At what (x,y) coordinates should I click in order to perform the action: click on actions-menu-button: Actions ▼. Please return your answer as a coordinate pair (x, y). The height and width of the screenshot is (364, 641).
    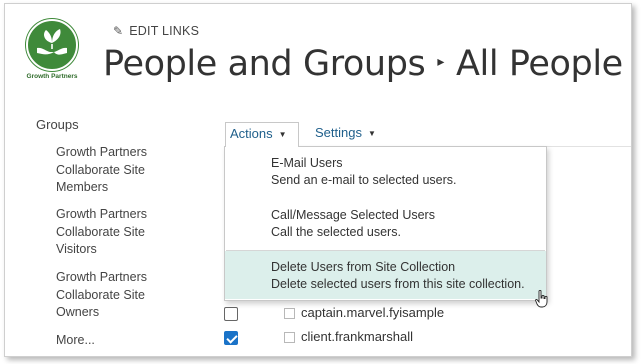
    Looking at the image, I should click on (262, 134).